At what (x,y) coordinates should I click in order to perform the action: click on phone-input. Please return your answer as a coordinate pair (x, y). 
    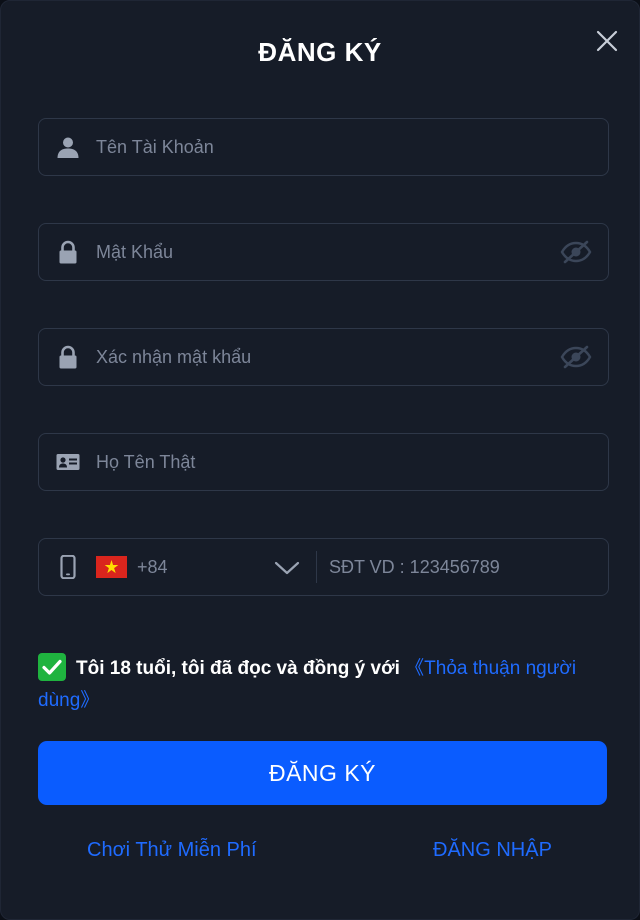
    Looking at the image, I should click on (468, 567).